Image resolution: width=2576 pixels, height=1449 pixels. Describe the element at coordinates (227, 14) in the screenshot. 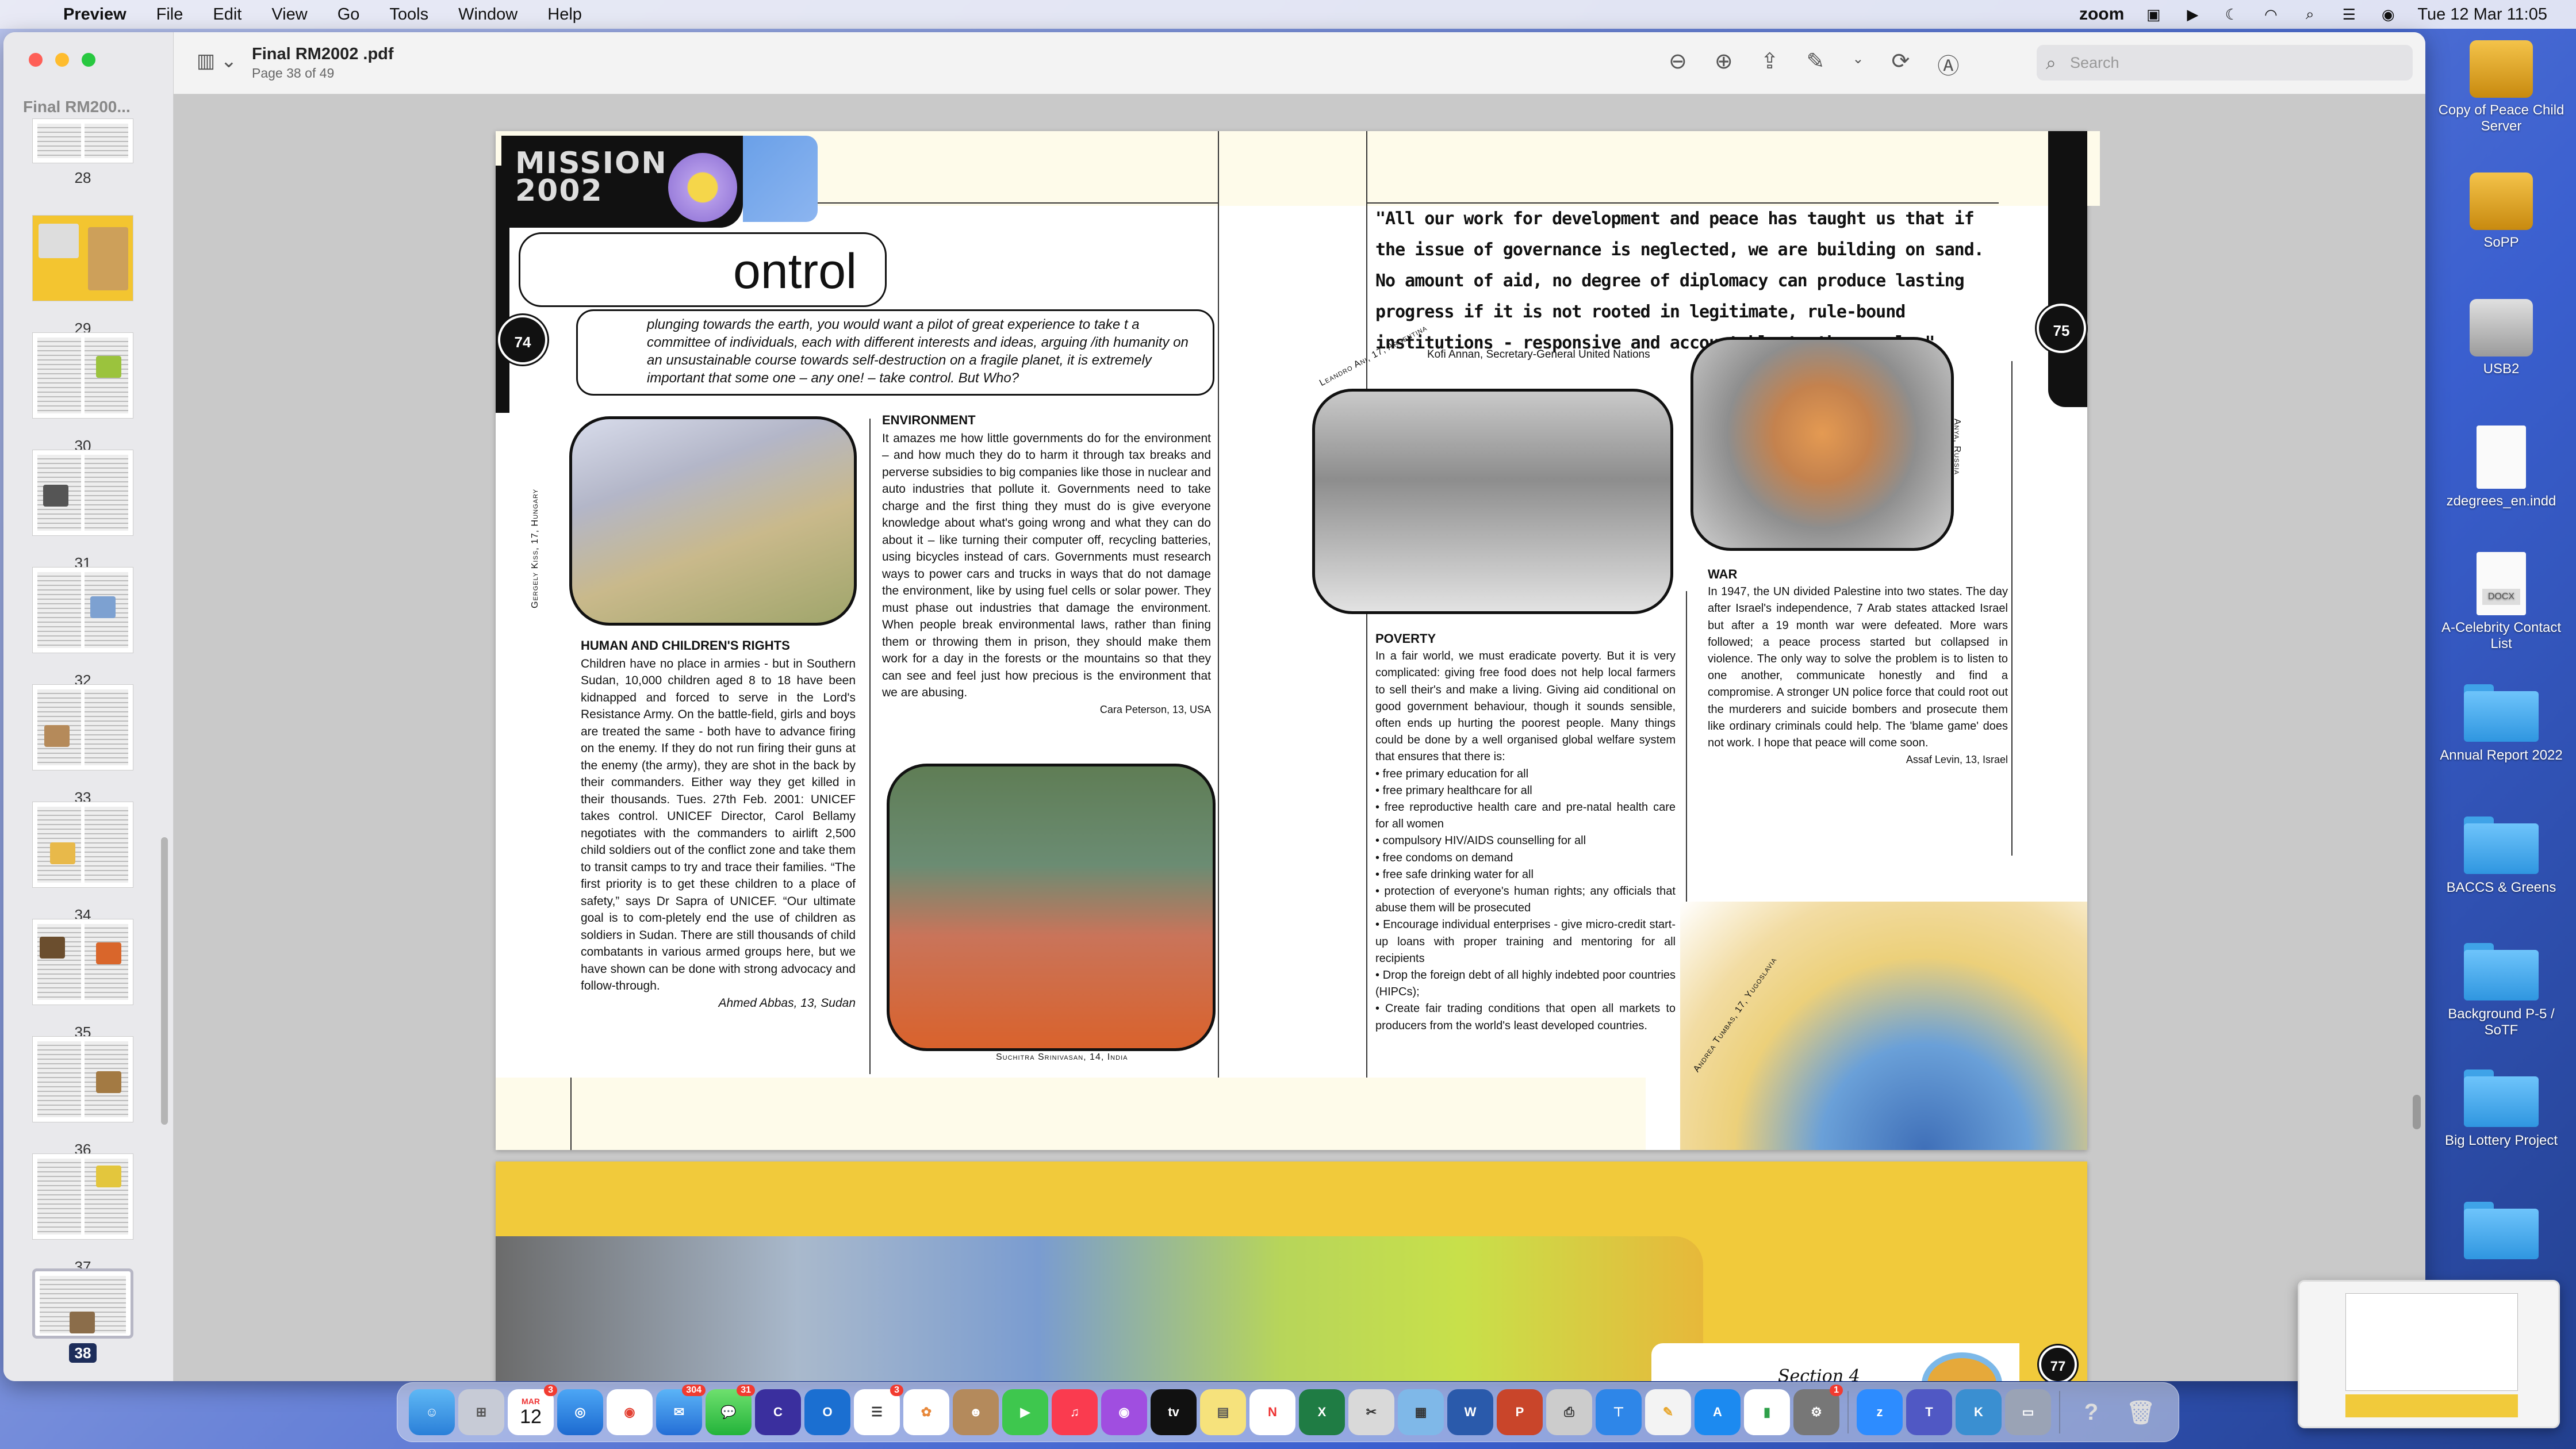

I see `menu-edit: Edit` at that location.